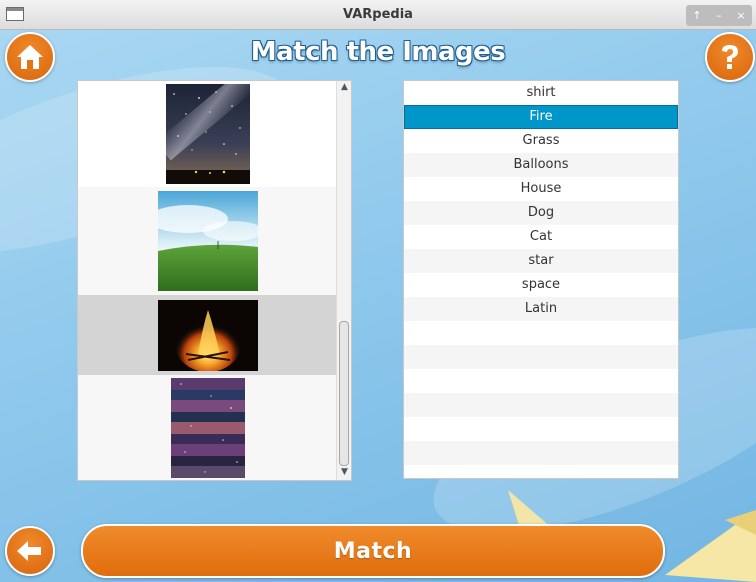 This screenshot has height=582, width=756. I want to click on galaxy-space-collage-thumbnail, so click(207, 428).